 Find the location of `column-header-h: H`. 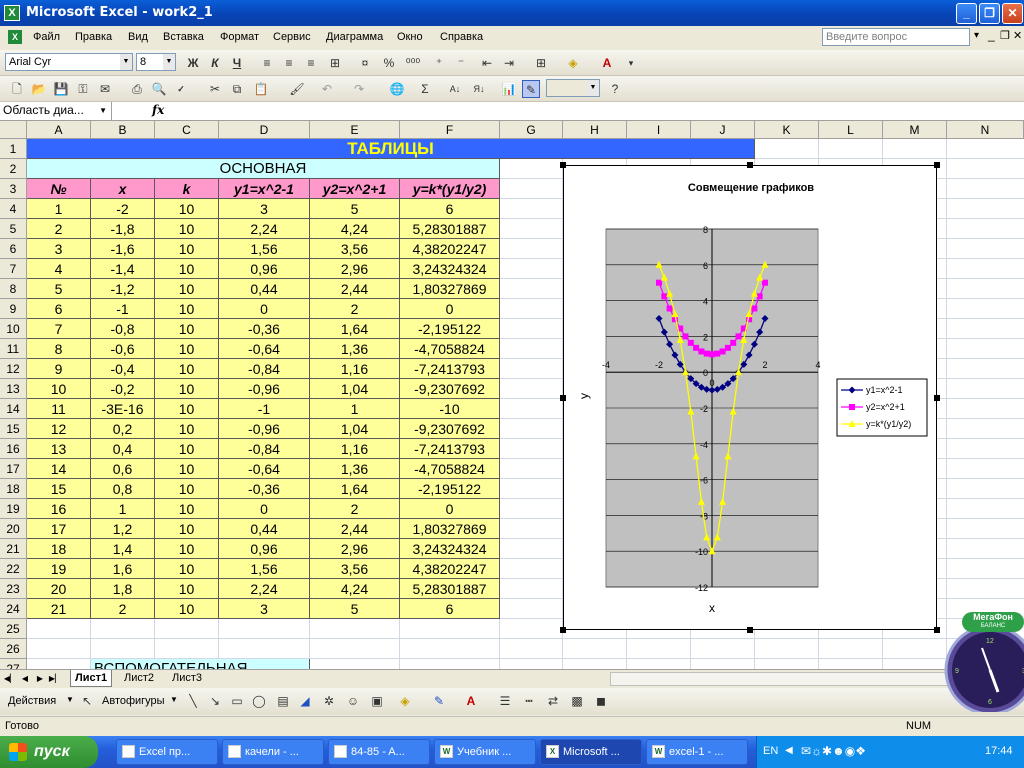

column-header-h: H is located at coordinates (595, 130).